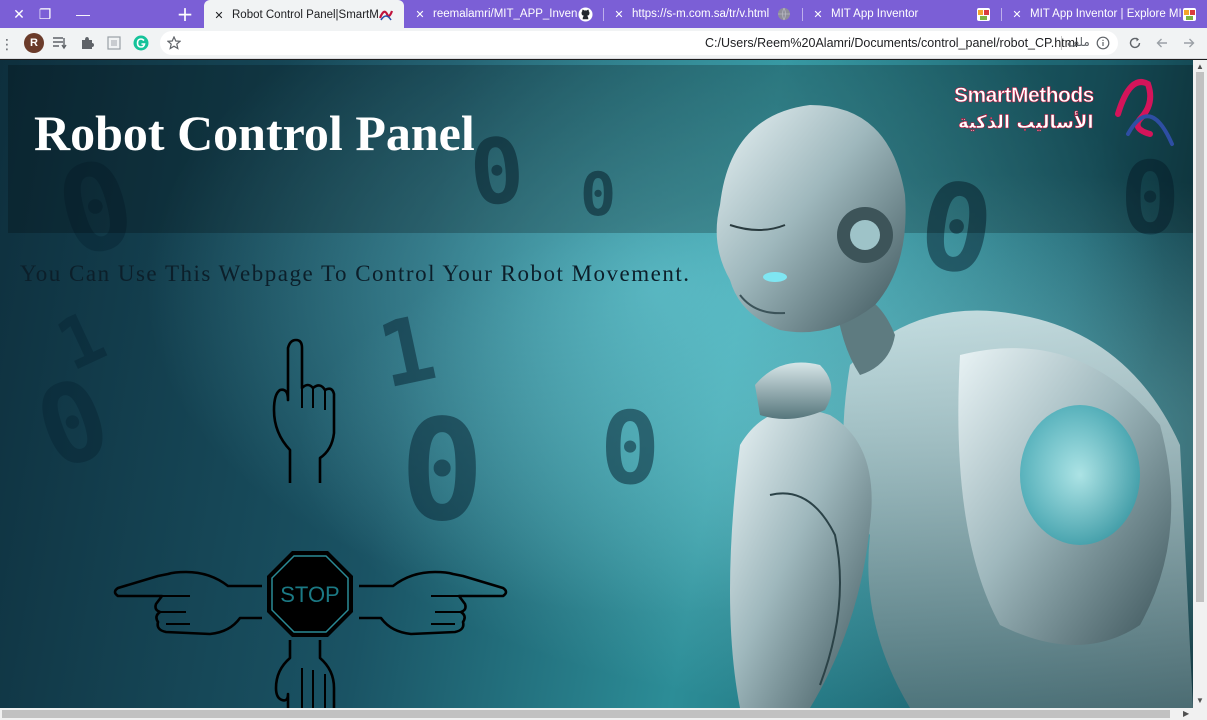 The height and width of the screenshot is (720, 1207). What do you see at coordinates (87, 43) in the screenshot?
I see `extensions-puzzle-icon` at bounding box center [87, 43].